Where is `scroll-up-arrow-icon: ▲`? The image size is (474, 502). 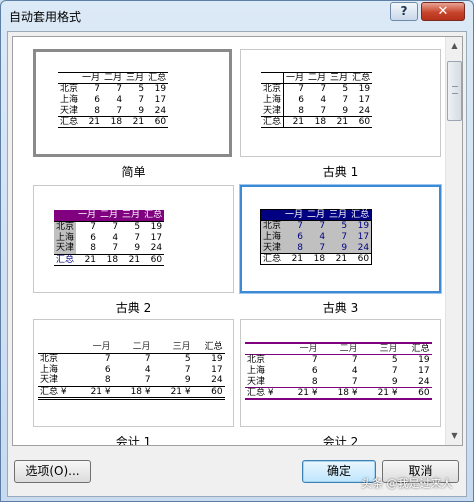
scroll-up-arrow-icon: ▲ is located at coordinates (454, 46).